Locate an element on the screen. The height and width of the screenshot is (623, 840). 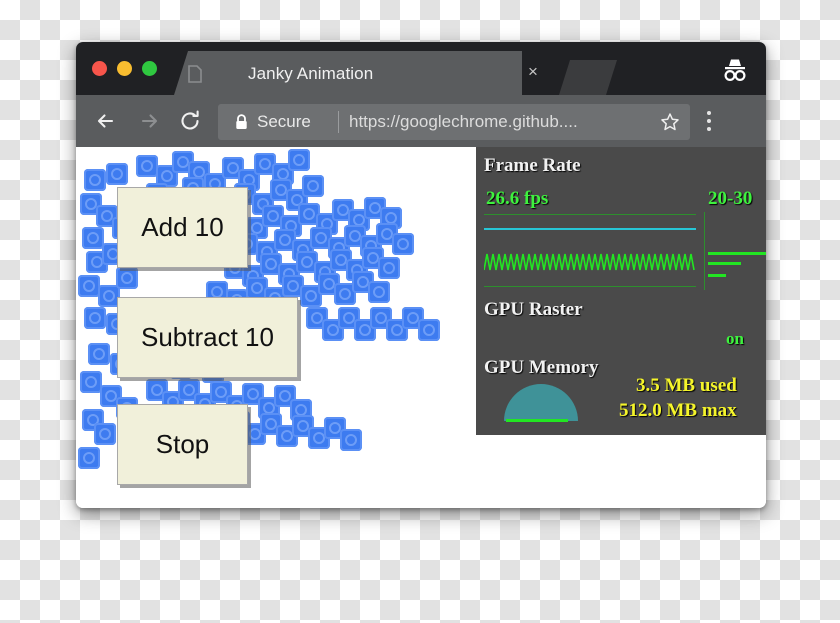
graph-waveform is located at coordinates (589, 262).